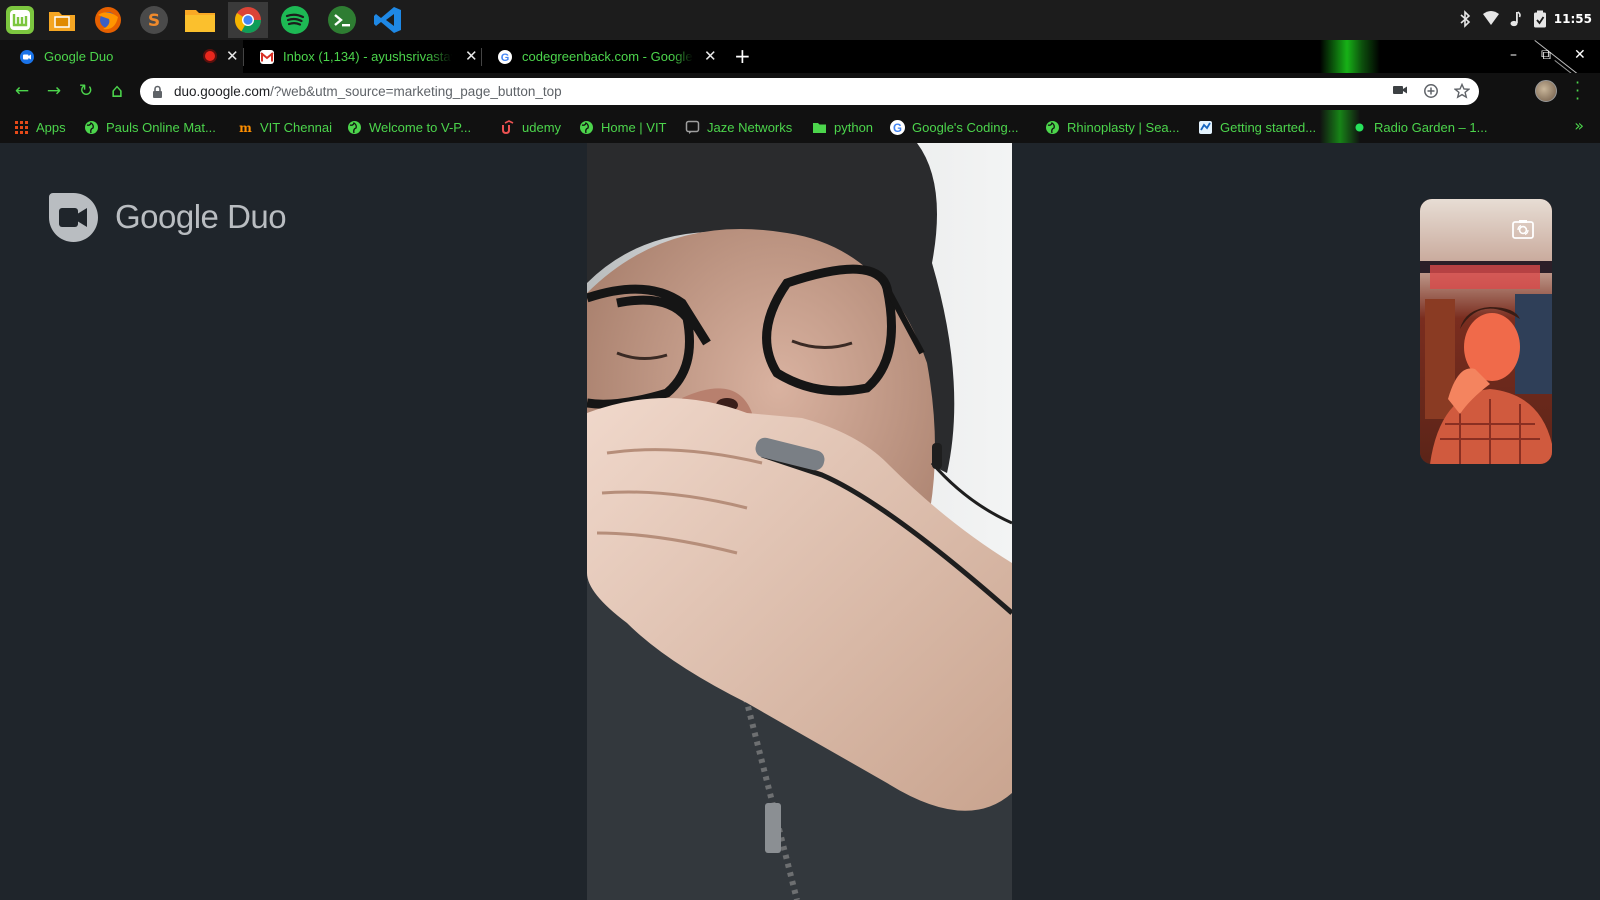  Describe the element at coordinates (157, 93) in the screenshot. I see `lock-icon` at that location.